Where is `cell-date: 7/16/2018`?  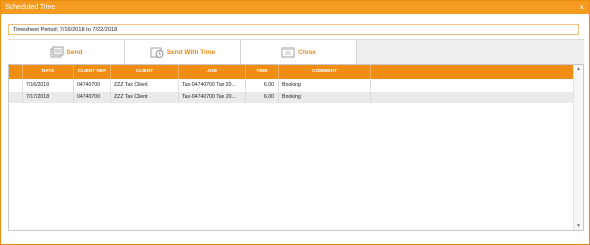 cell-date: 7/16/2018 is located at coordinates (48, 85).